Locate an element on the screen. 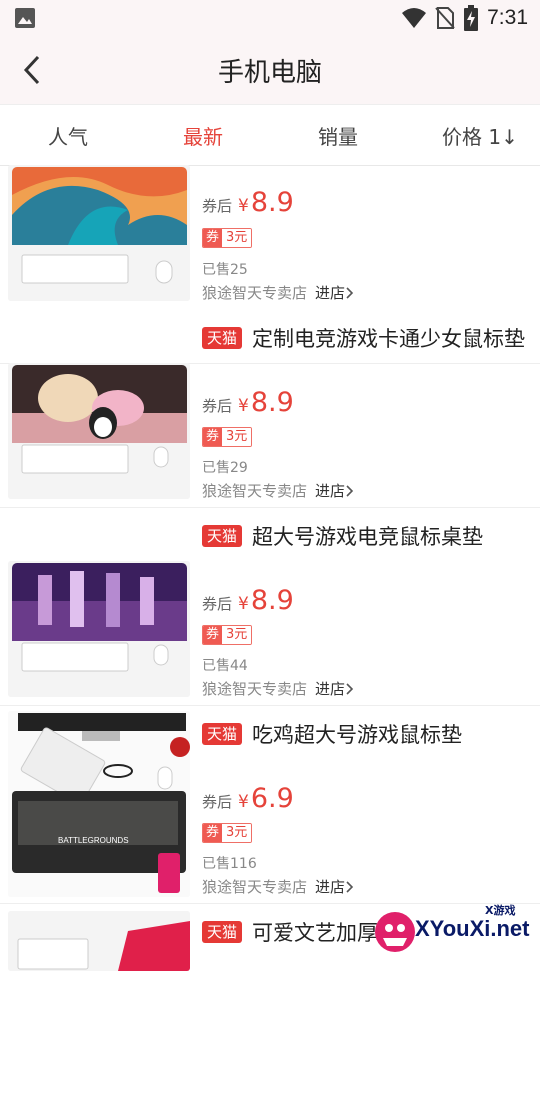 The height and width of the screenshot is (1101, 540). product-title-row: 天猫 吃鸡超大号游戏鼠标垫 is located at coordinates (332, 734).